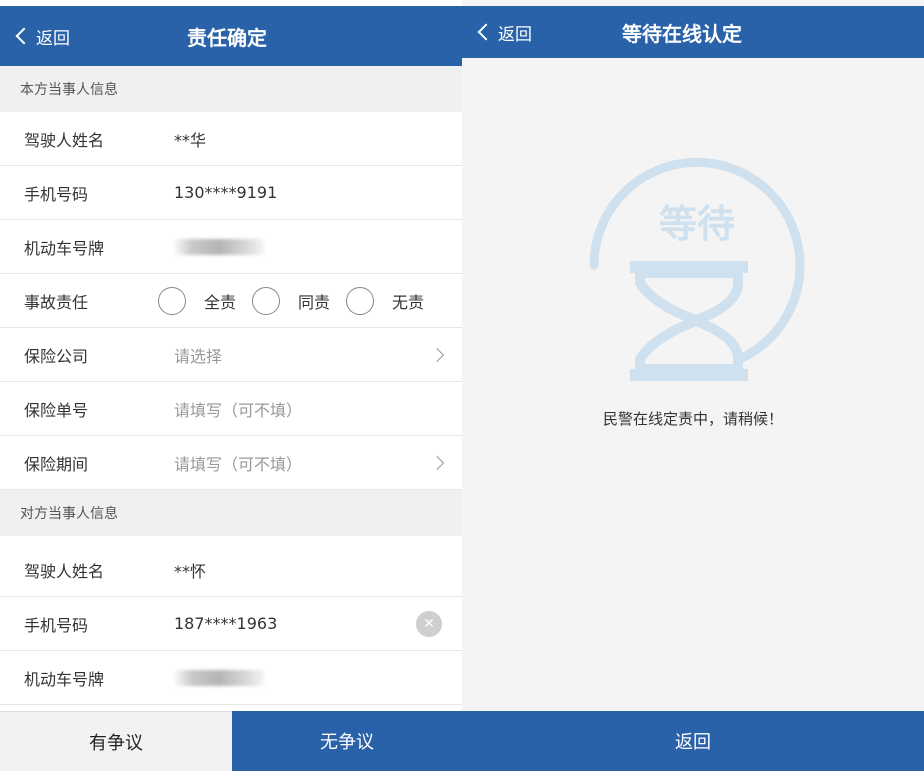 The image size is (924, 771). I want to click on self-phone-row: 手机号码 130****9191, so click(231, 193).